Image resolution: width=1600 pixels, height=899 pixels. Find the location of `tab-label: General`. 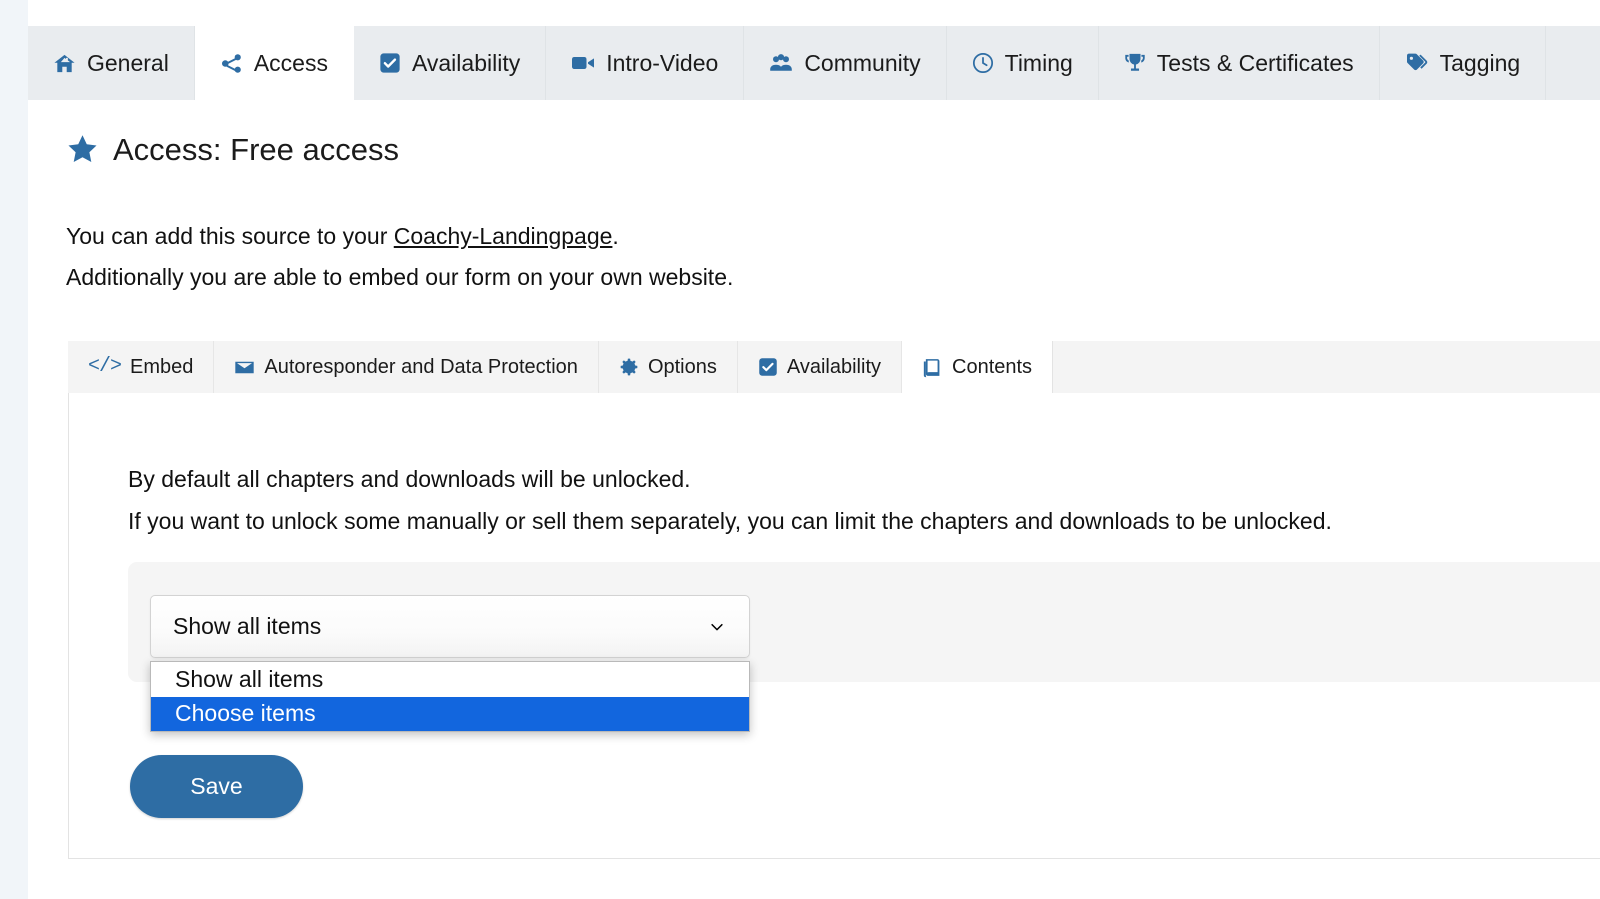

tab-label: General is located at coordinates (128, 62).